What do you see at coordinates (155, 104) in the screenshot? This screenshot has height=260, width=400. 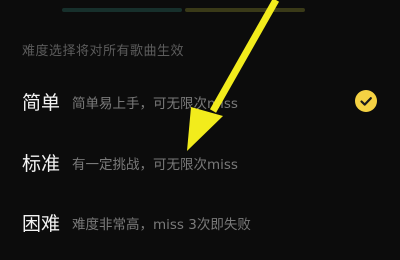 I see `difficulty-option-description: 简单易上手，可无限次miss` at bounding box center [155, 104].